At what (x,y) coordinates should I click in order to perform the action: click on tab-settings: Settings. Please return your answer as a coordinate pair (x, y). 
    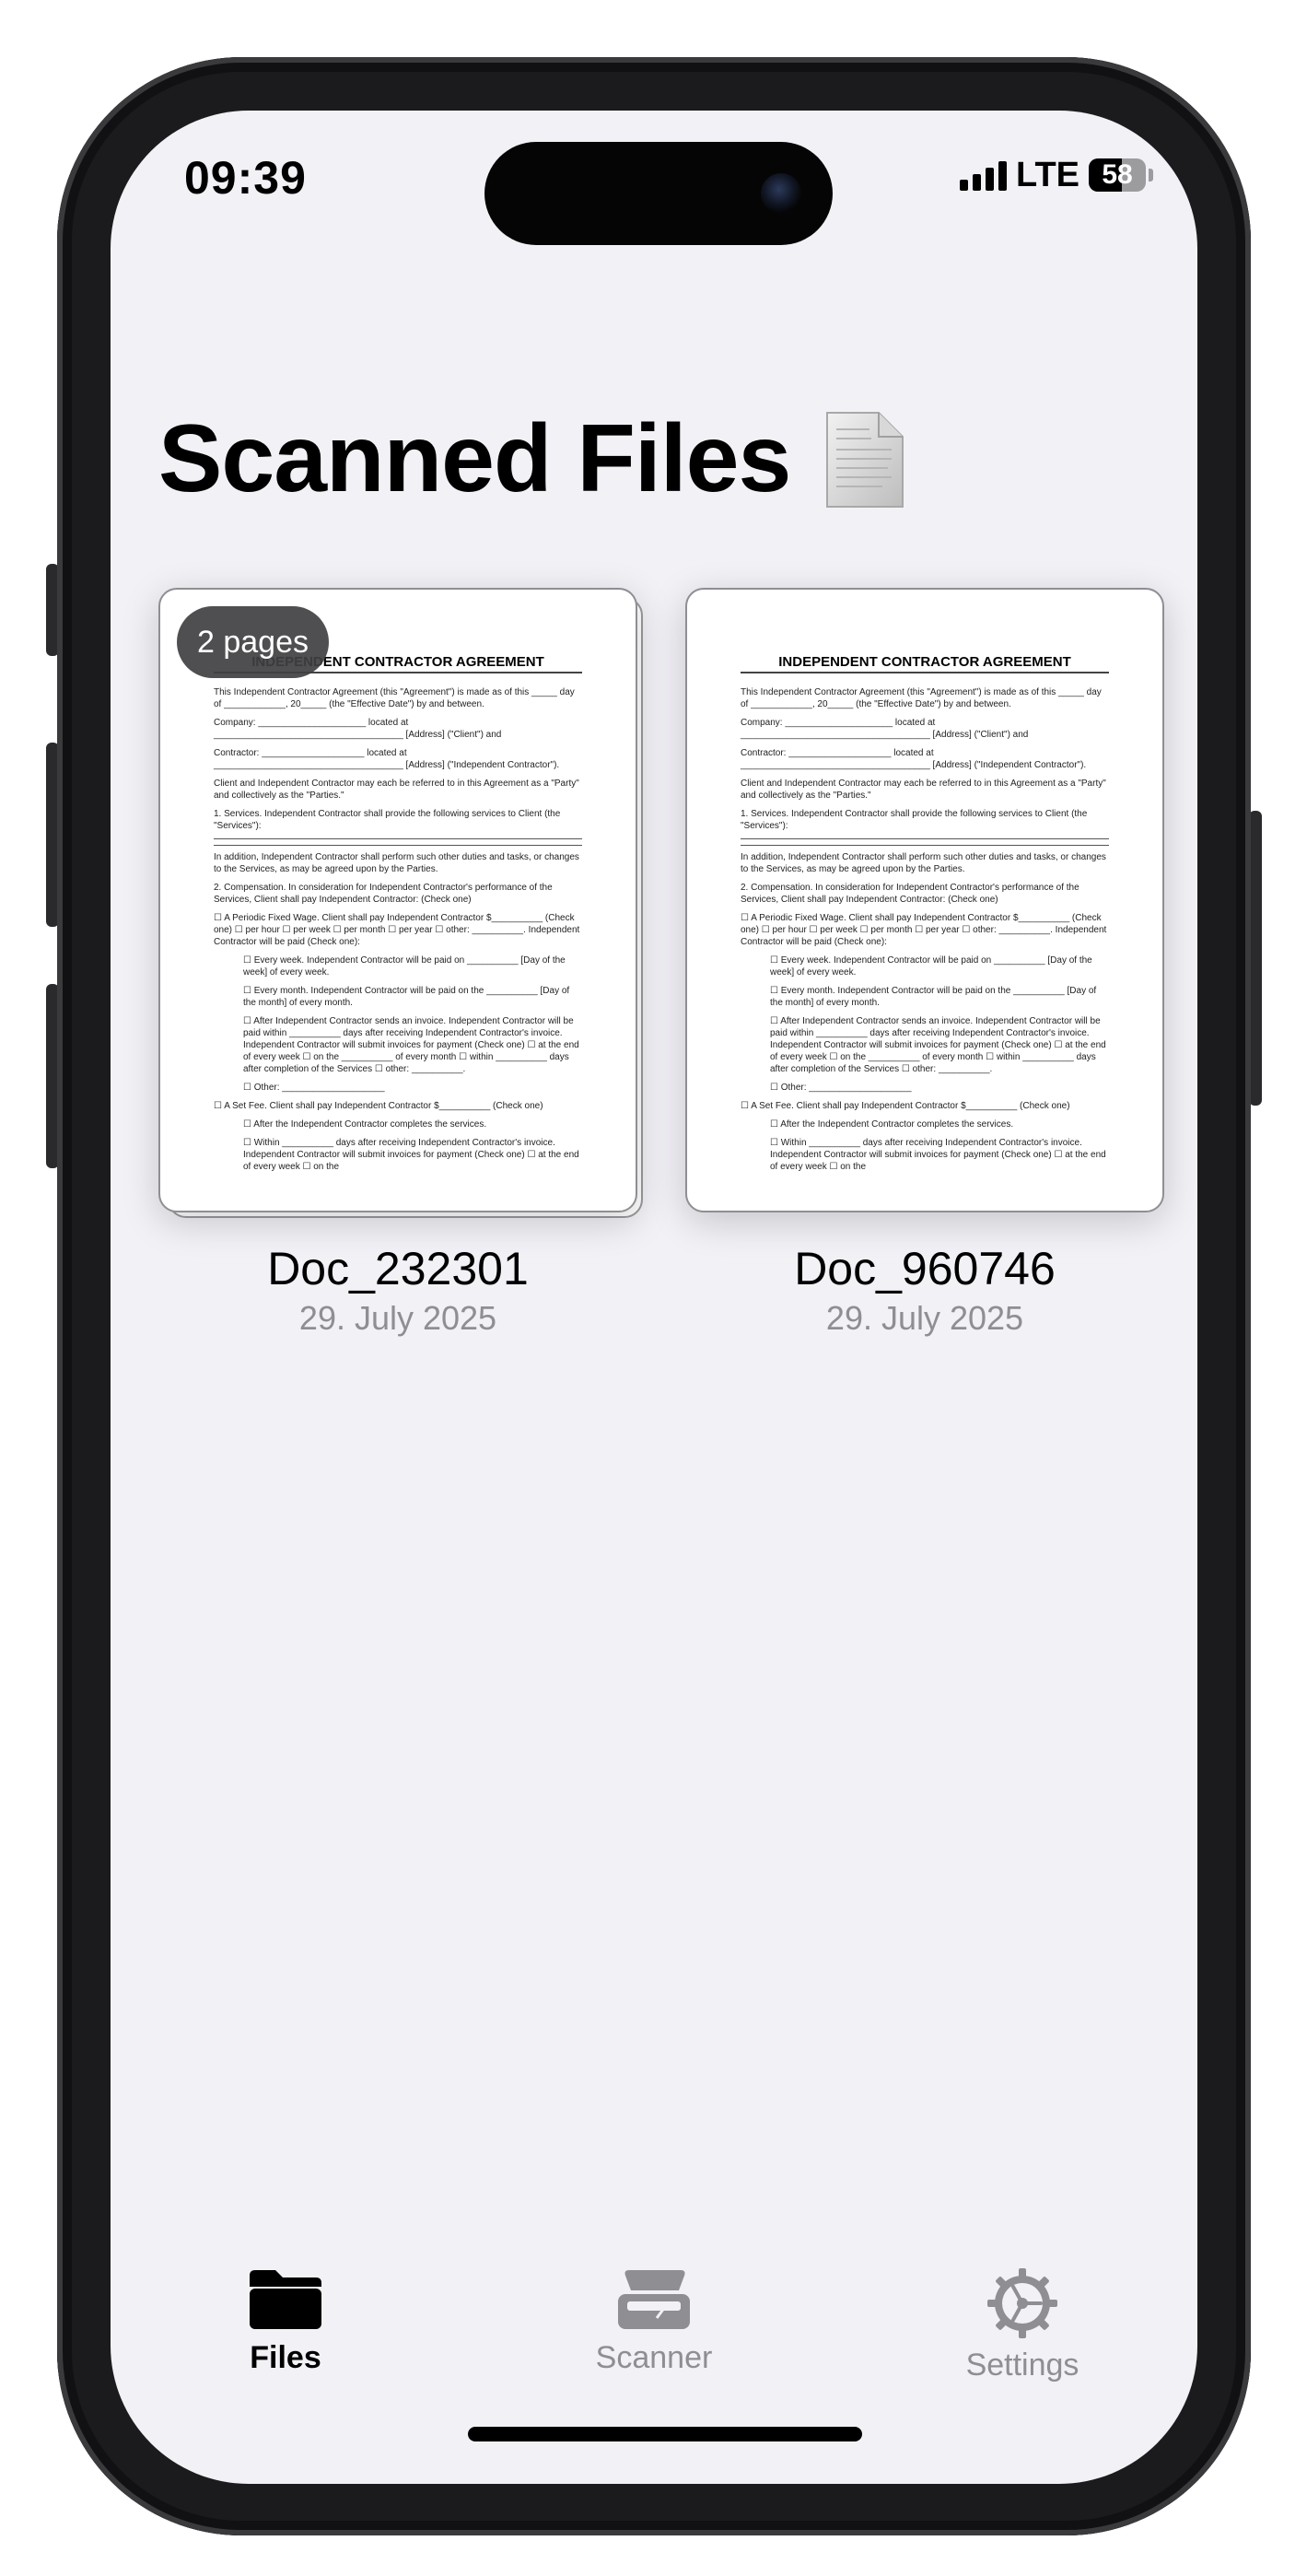
    Looking at the image, I should click on (1023, 2324).